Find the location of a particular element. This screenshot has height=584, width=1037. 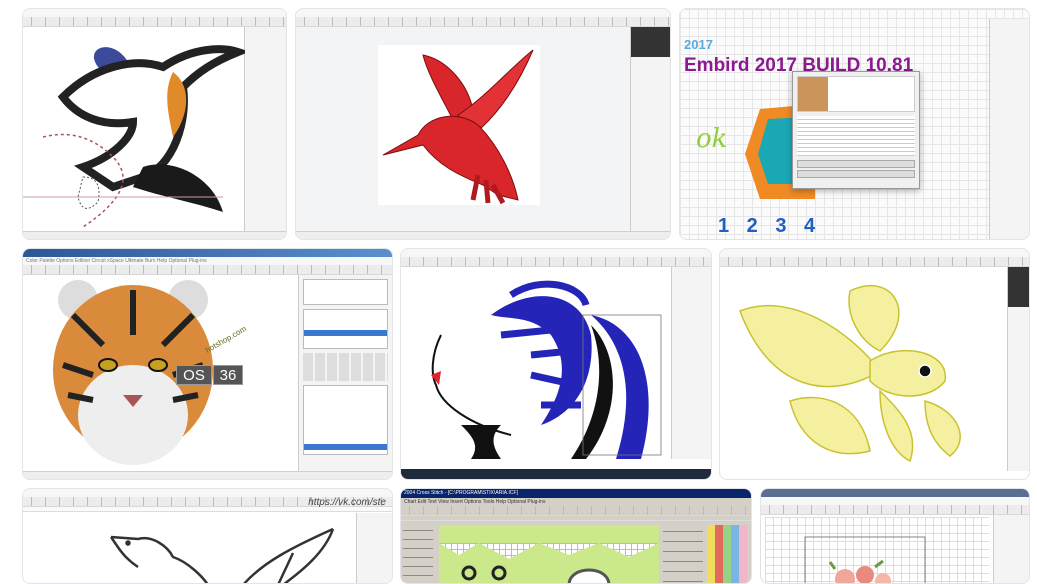

flower-pattern is located at coordinates (865, 559).